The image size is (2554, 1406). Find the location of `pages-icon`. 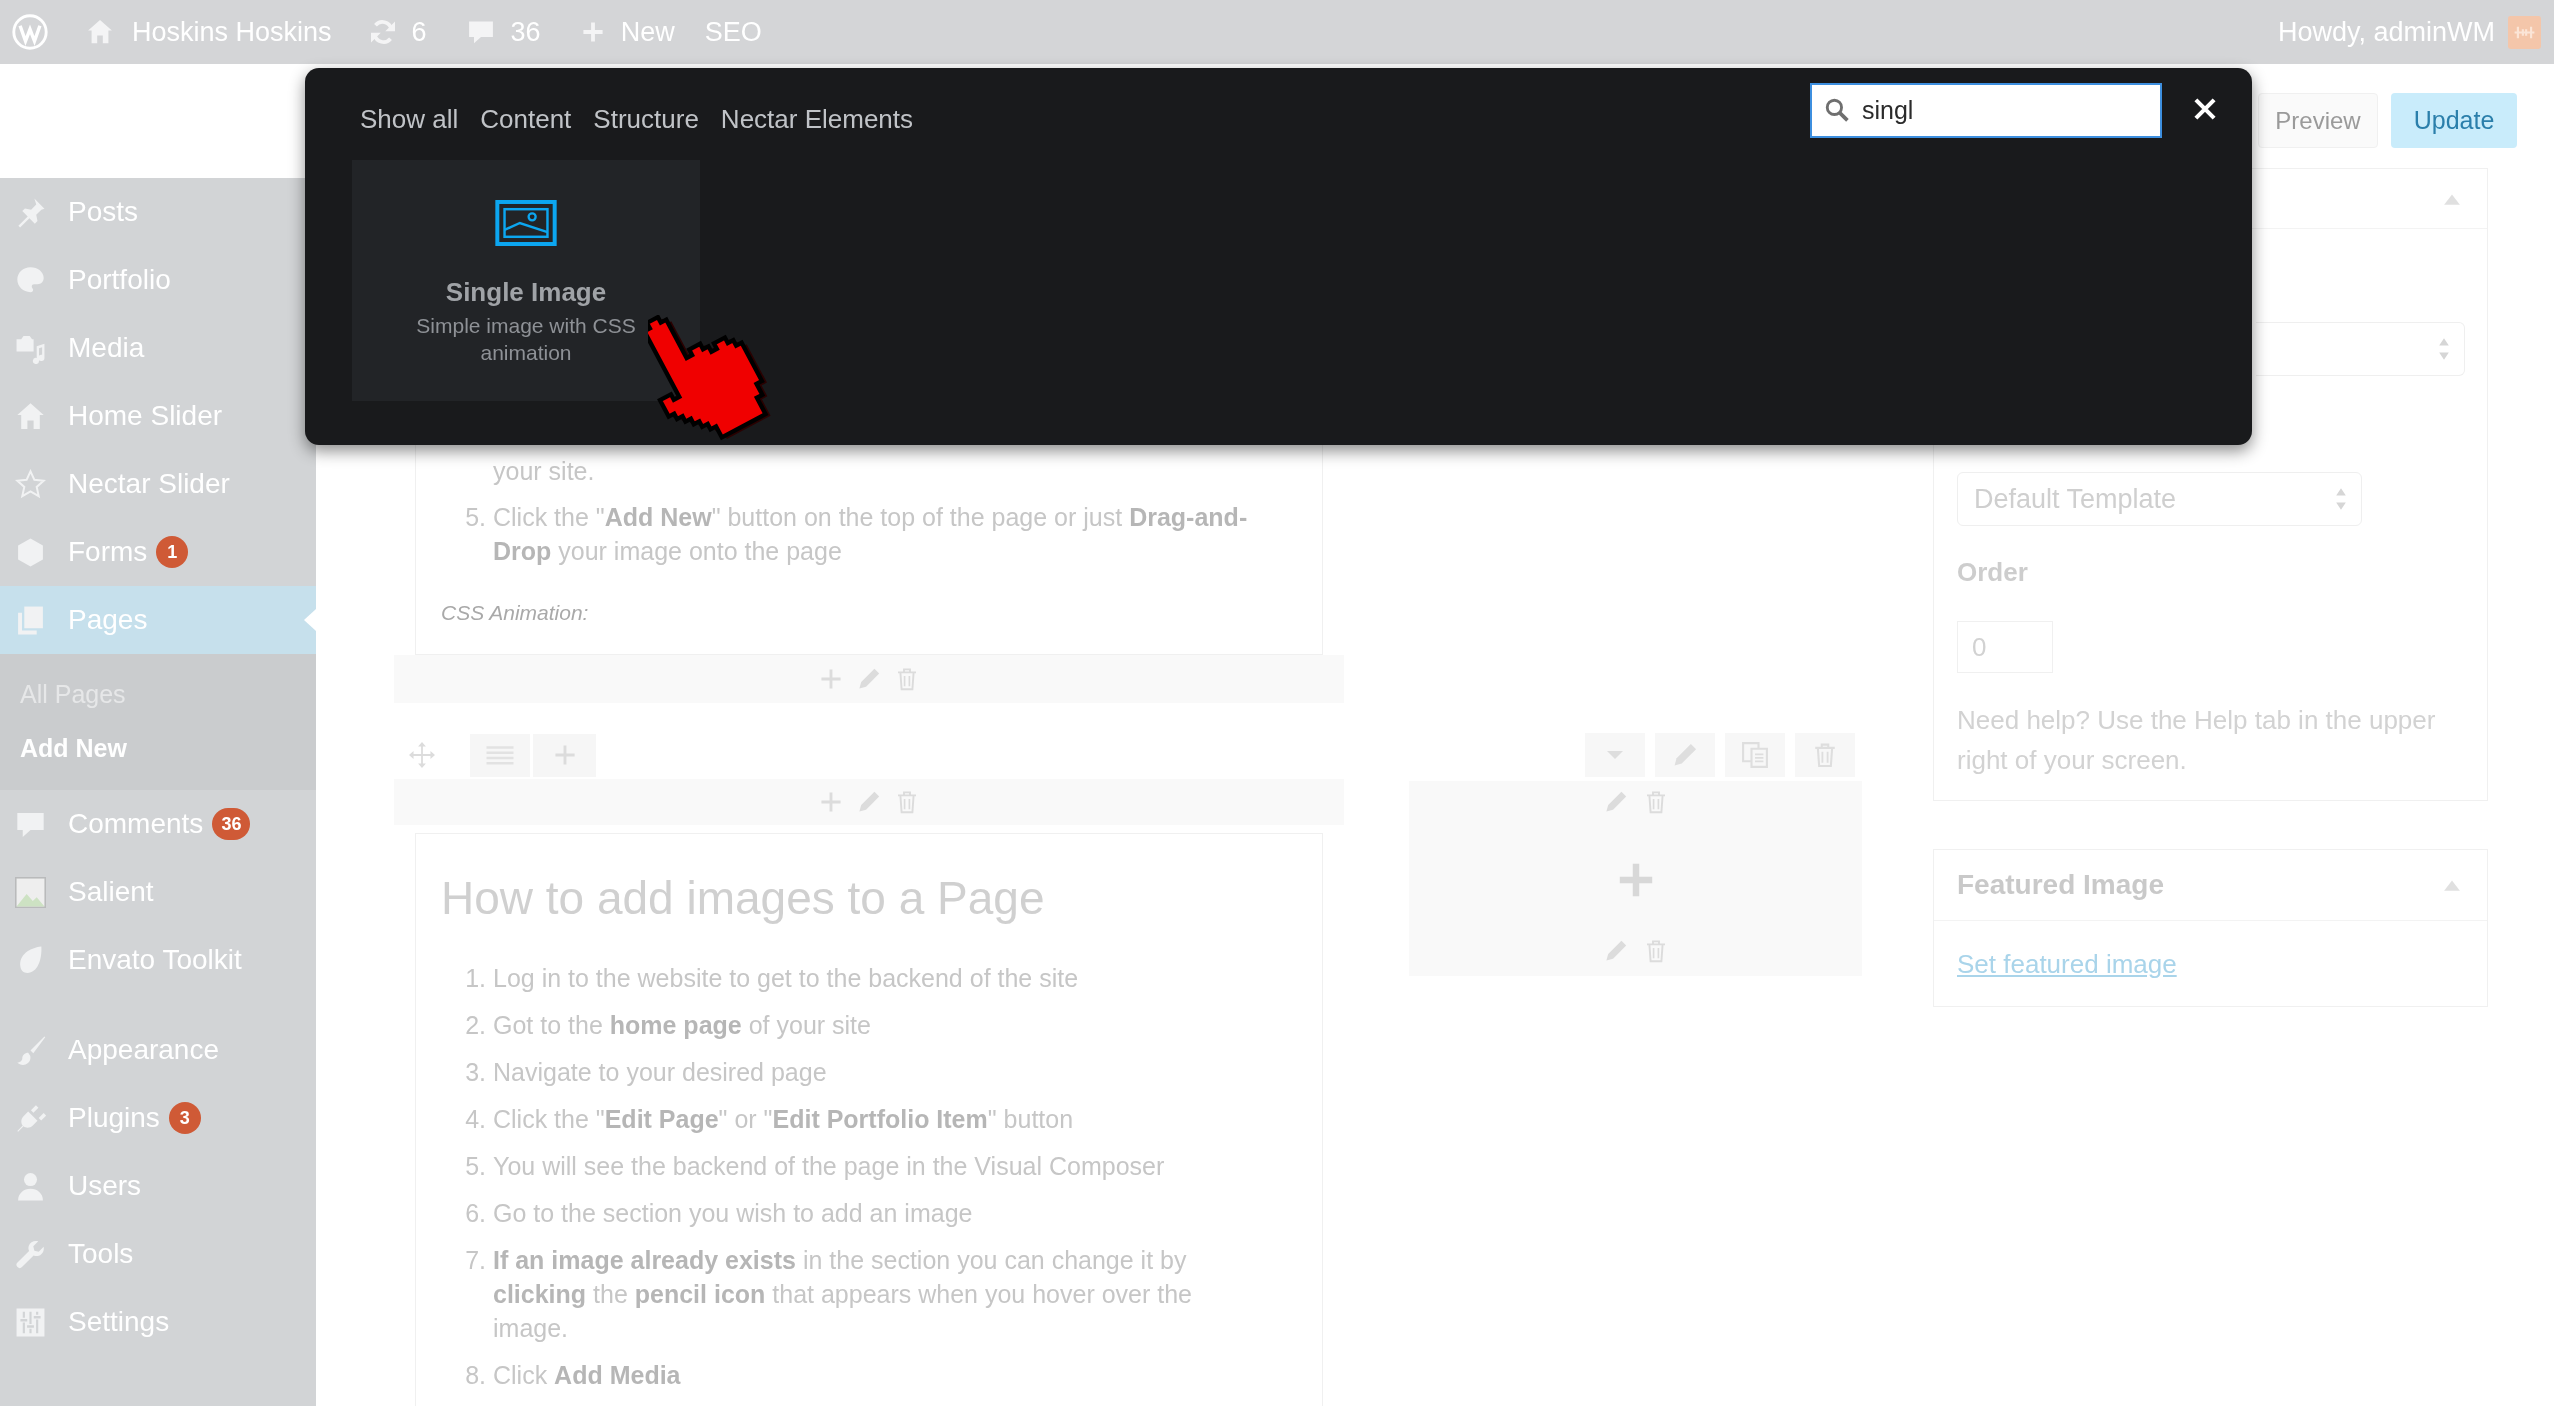

pages-icon is located at coordinates (30, 620).